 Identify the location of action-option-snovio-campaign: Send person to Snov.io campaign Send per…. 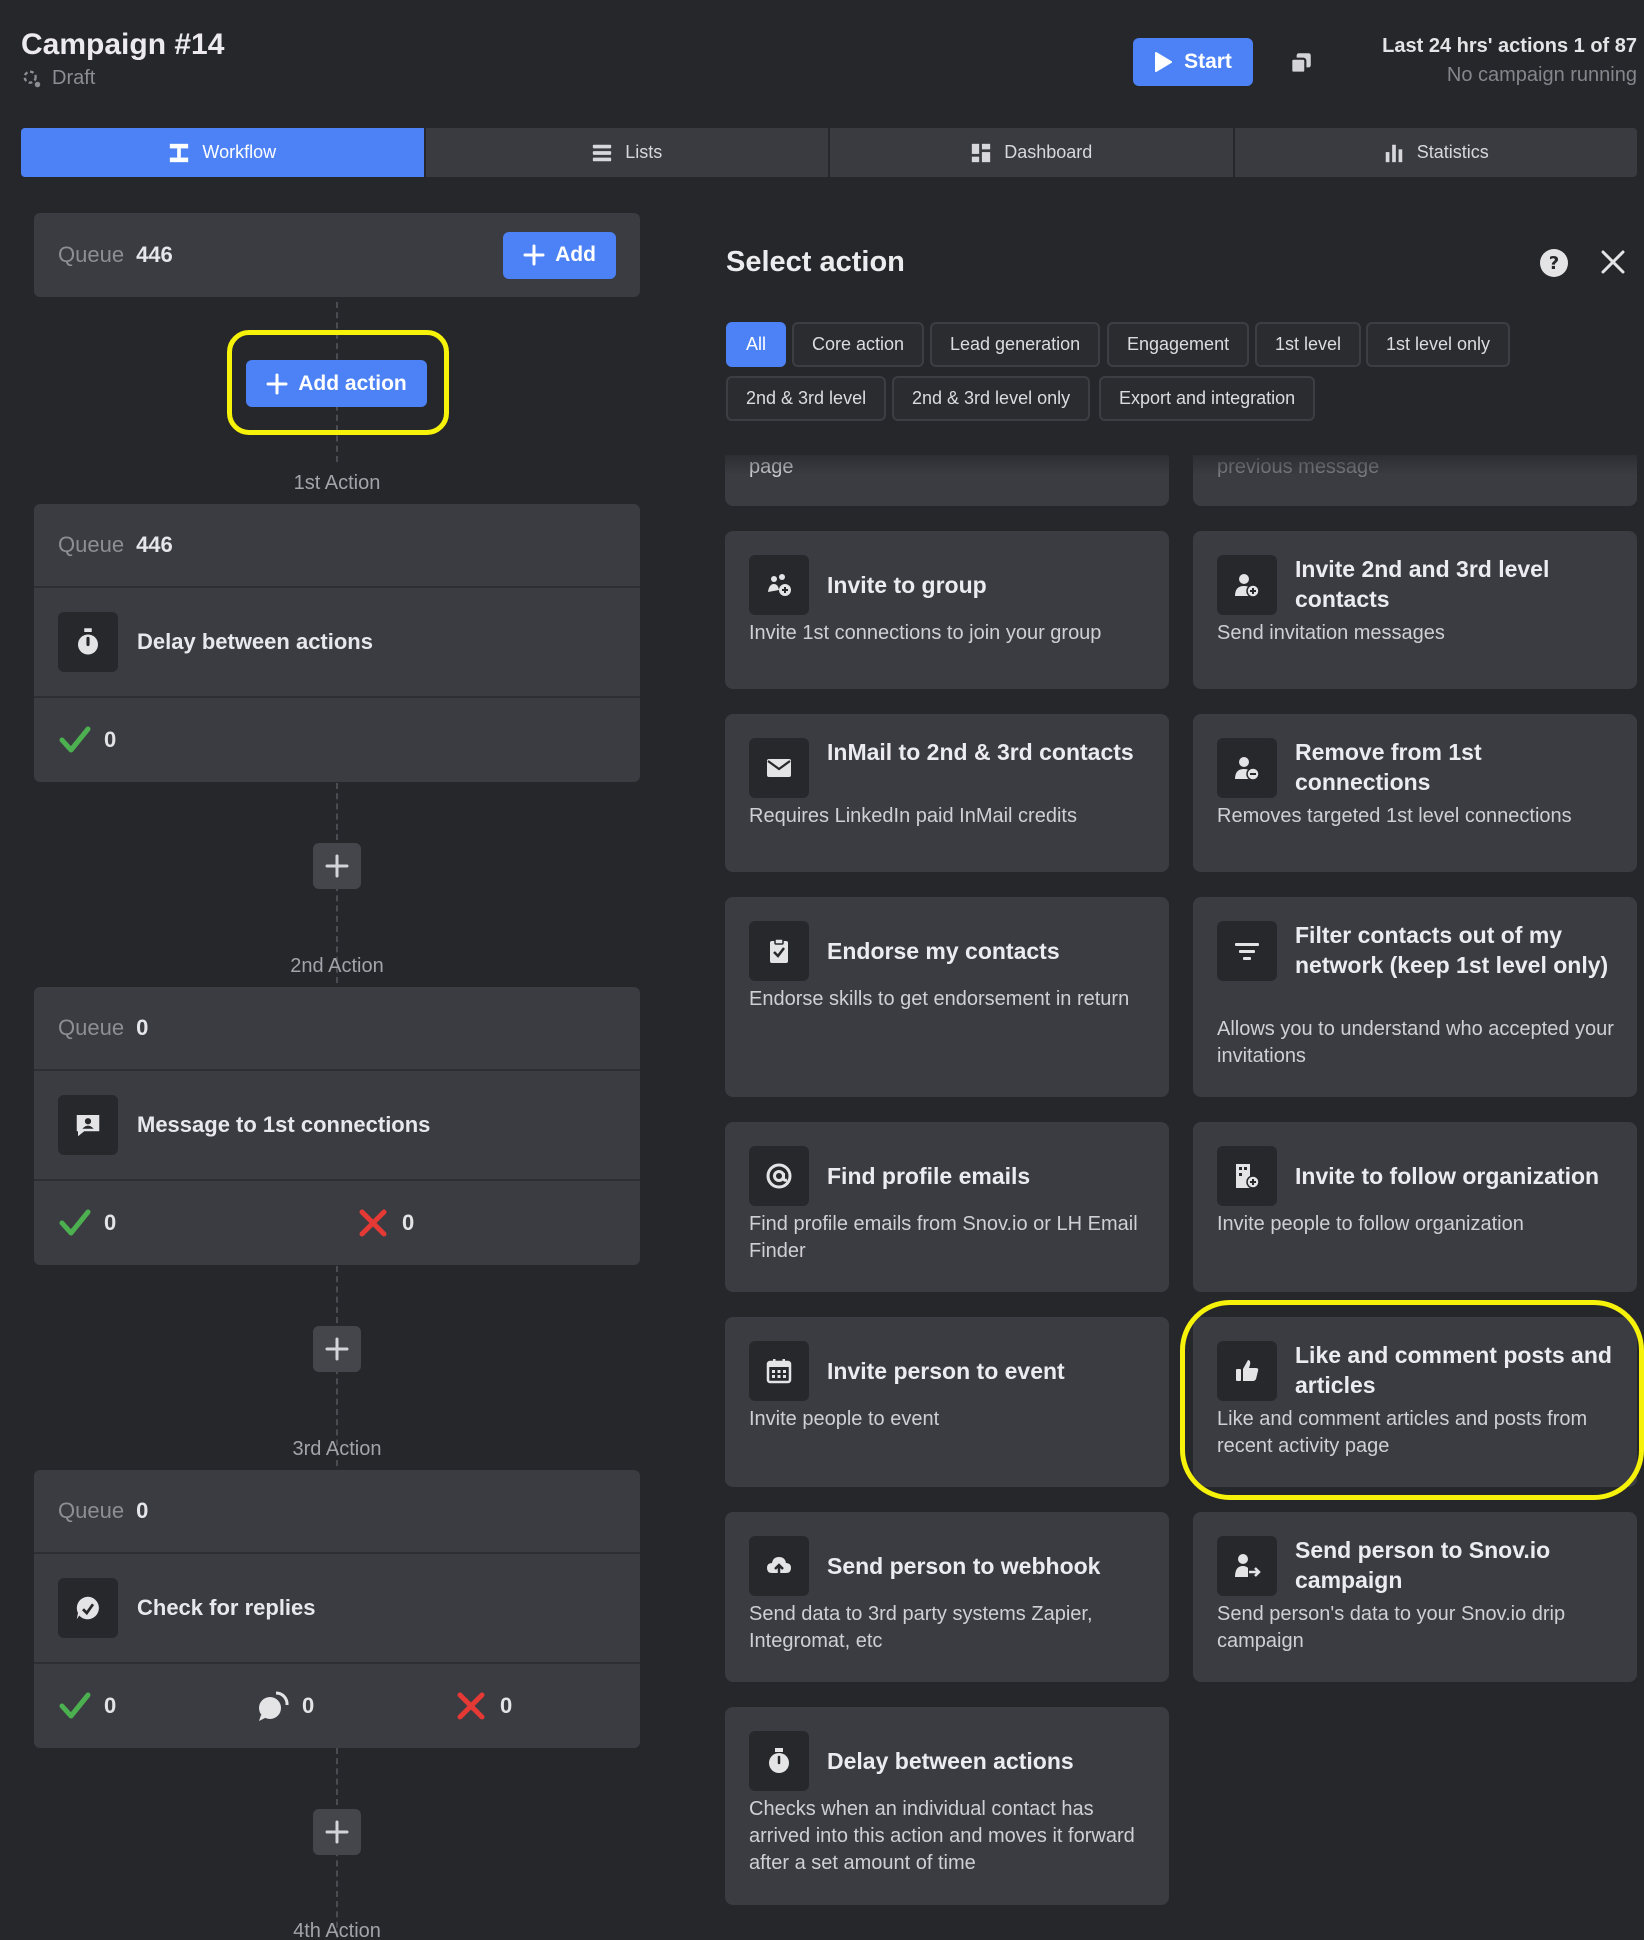
(1415, 1597).